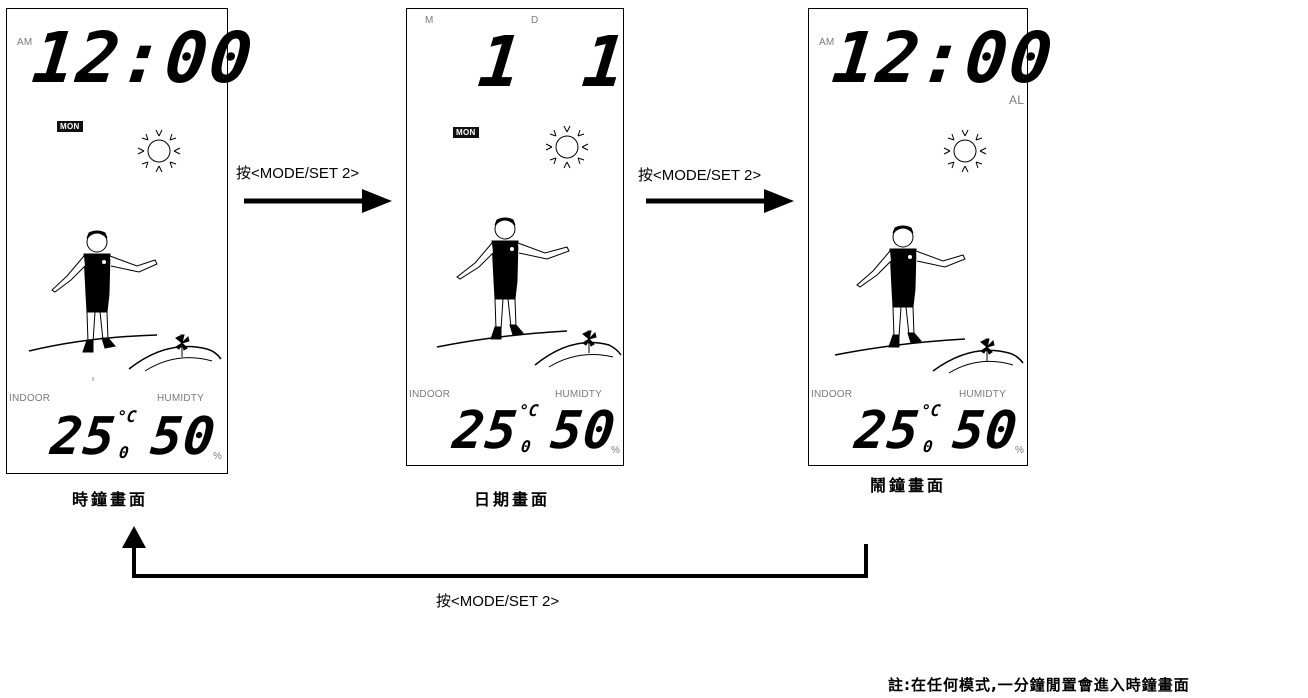 This screenshot has height=698, width=1308. Describe the element at coordinates (298, 173) in the screenshot. I see `arrow-1-label: 按<MODE/SET 2>` at that location.